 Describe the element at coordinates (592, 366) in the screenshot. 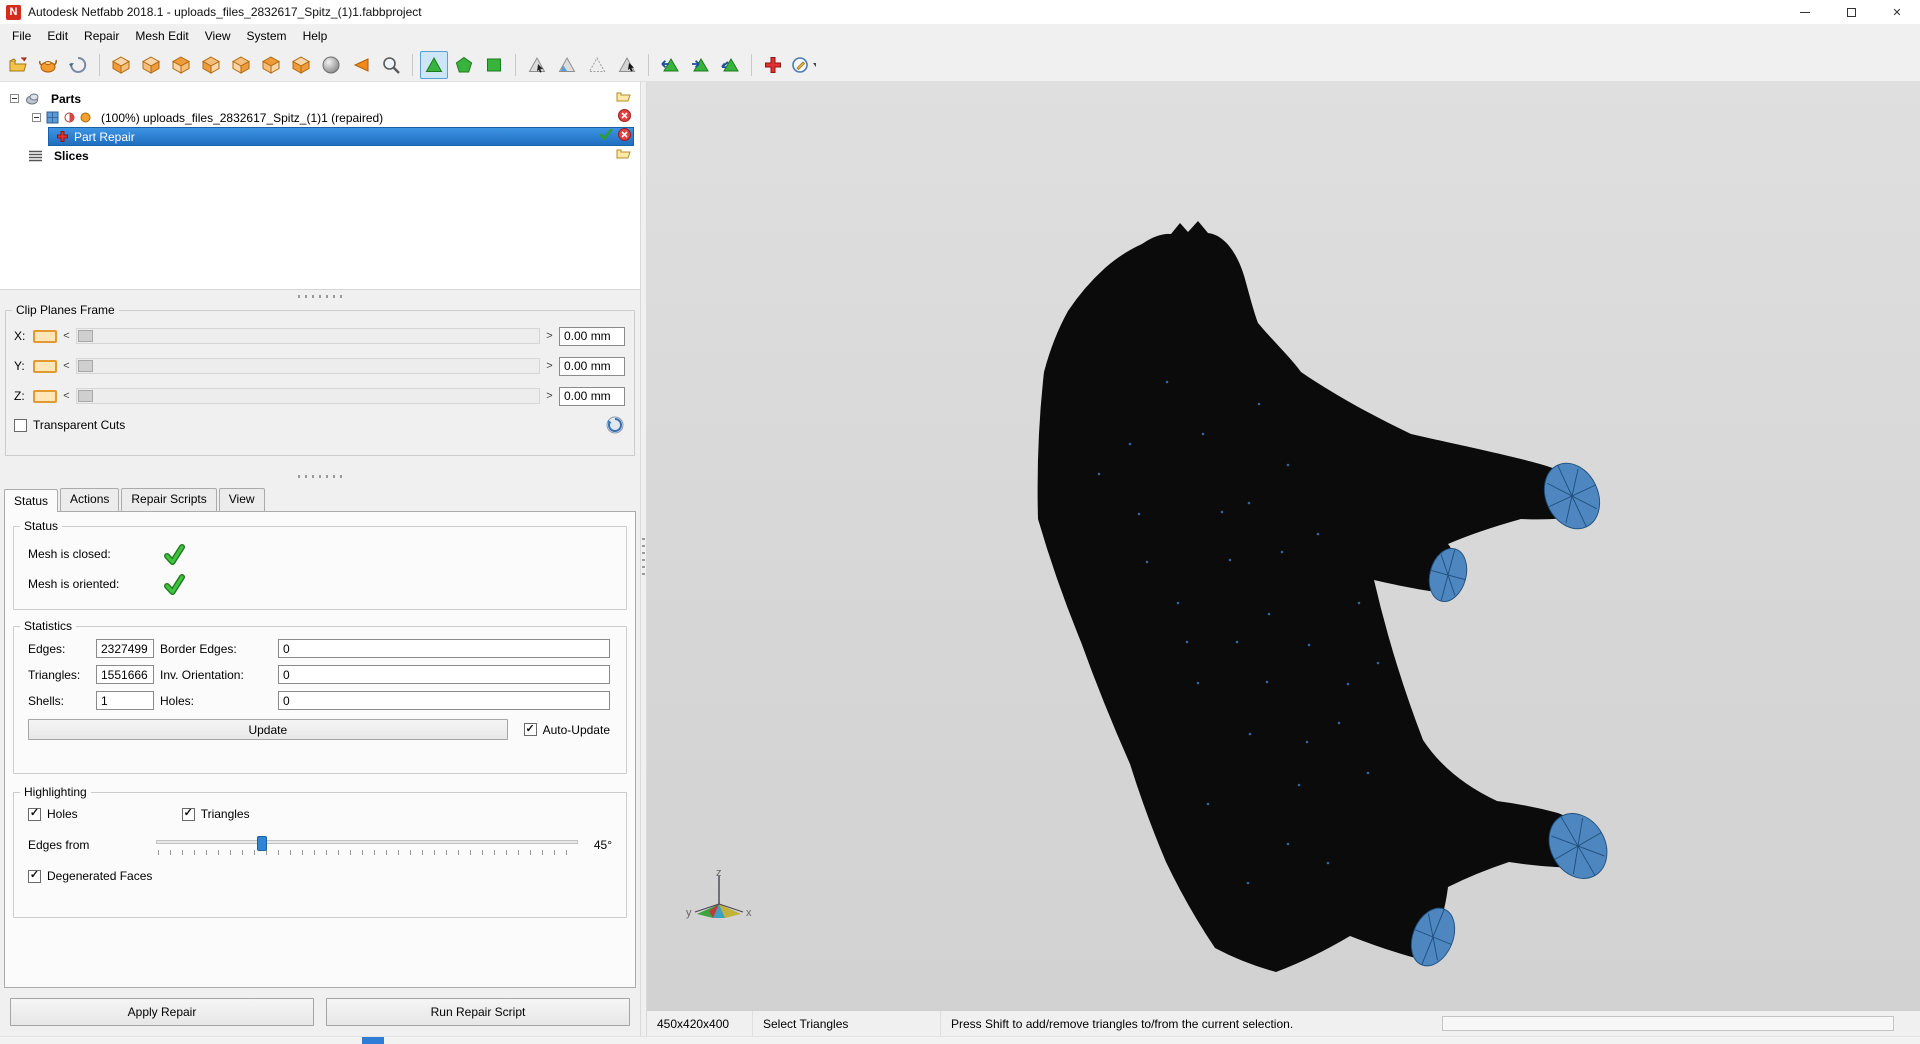

I see `clip-y-value-input` at that location.